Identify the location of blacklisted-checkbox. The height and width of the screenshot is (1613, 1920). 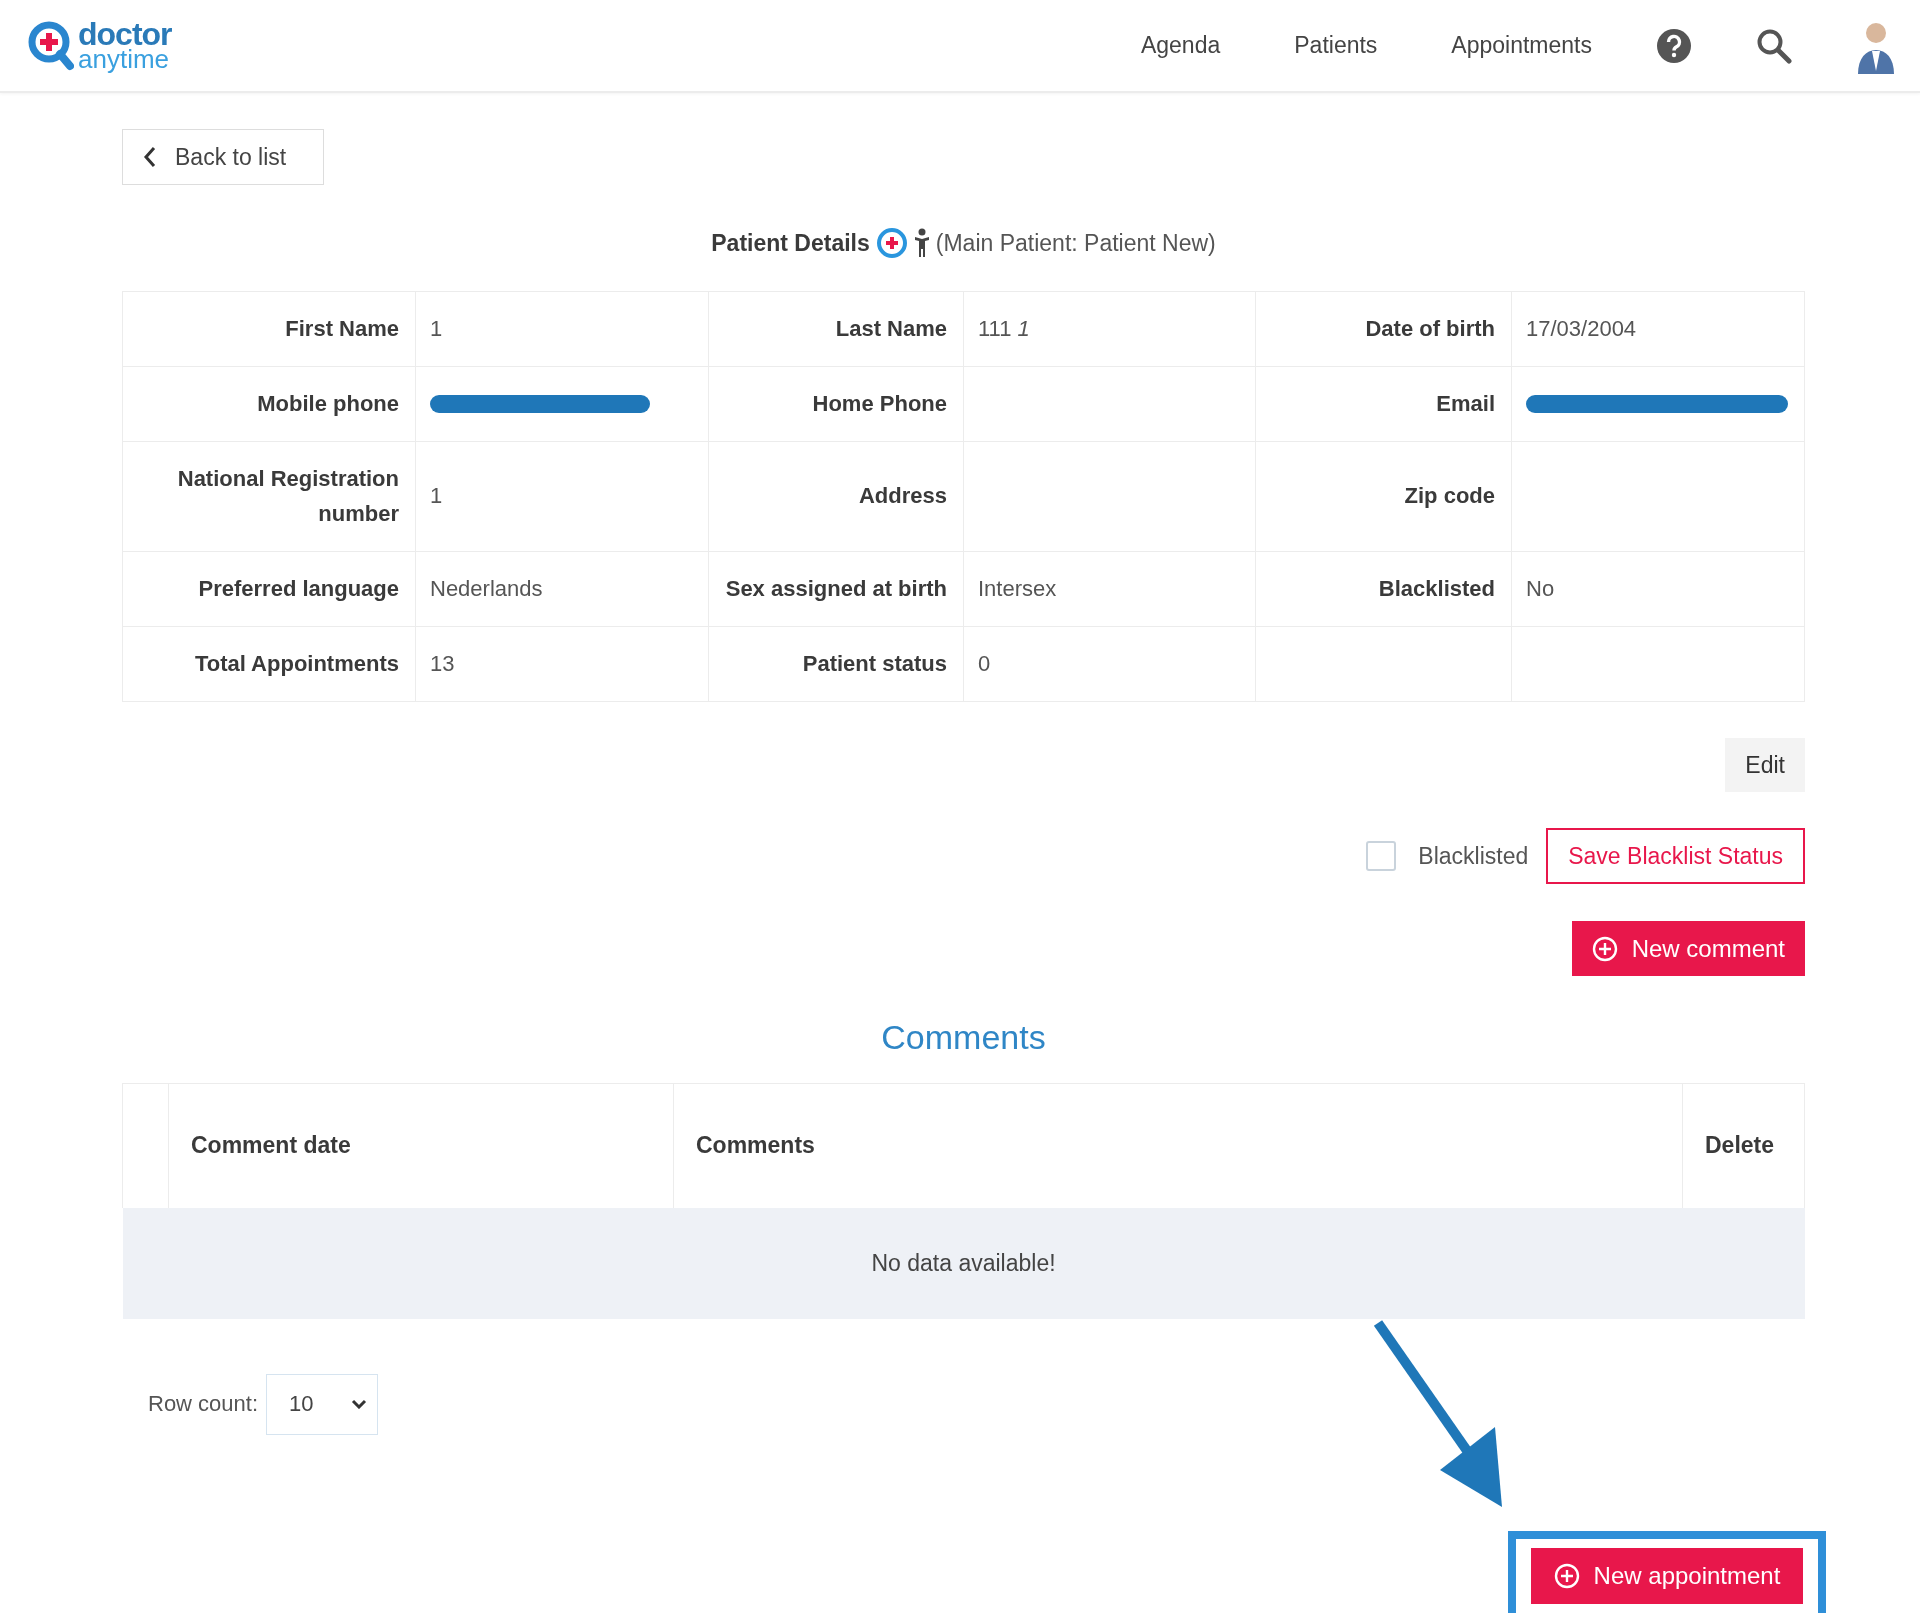
(1381, 856).